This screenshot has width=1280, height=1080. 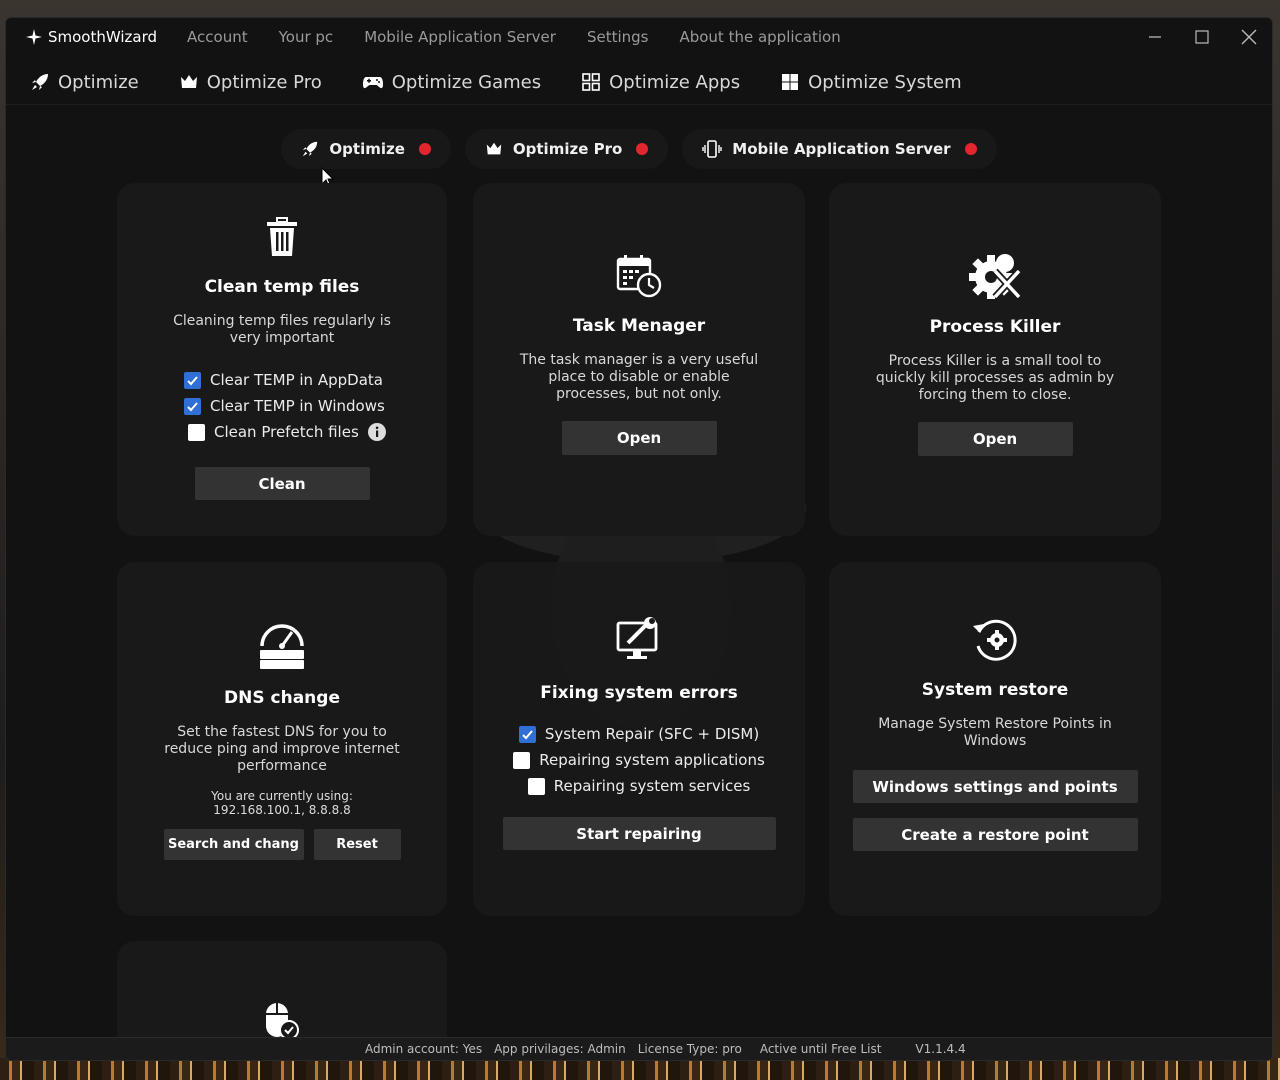 I want to click on menu-settings: Settings, so click(x=618, y=37).